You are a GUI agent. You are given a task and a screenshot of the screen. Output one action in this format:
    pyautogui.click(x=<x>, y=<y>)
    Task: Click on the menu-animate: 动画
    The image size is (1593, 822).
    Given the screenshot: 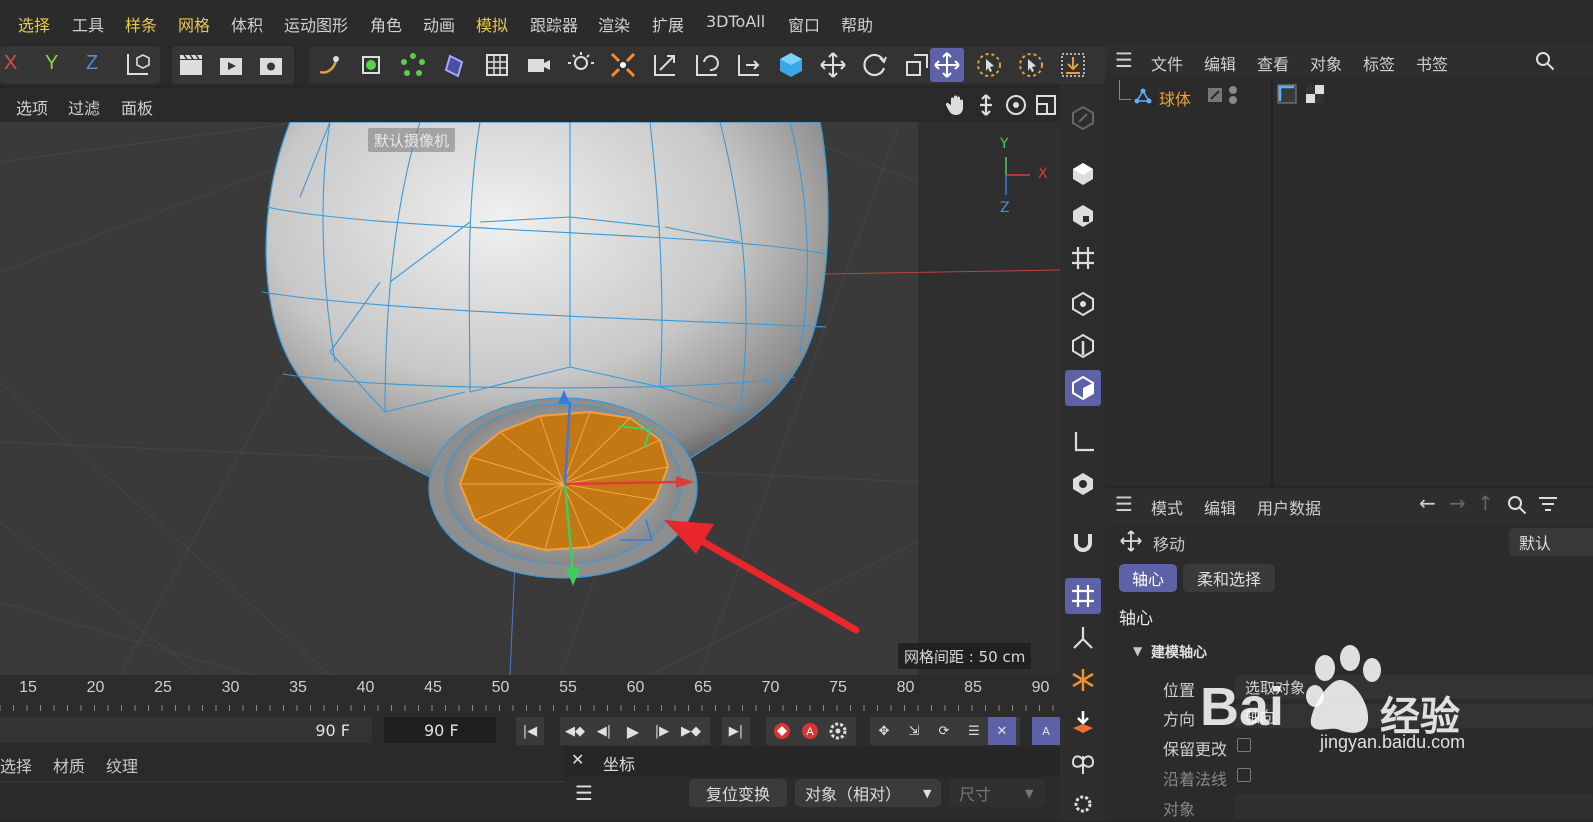 What is the action you would take?
    pyautogui.click(x=439, y=24)
    